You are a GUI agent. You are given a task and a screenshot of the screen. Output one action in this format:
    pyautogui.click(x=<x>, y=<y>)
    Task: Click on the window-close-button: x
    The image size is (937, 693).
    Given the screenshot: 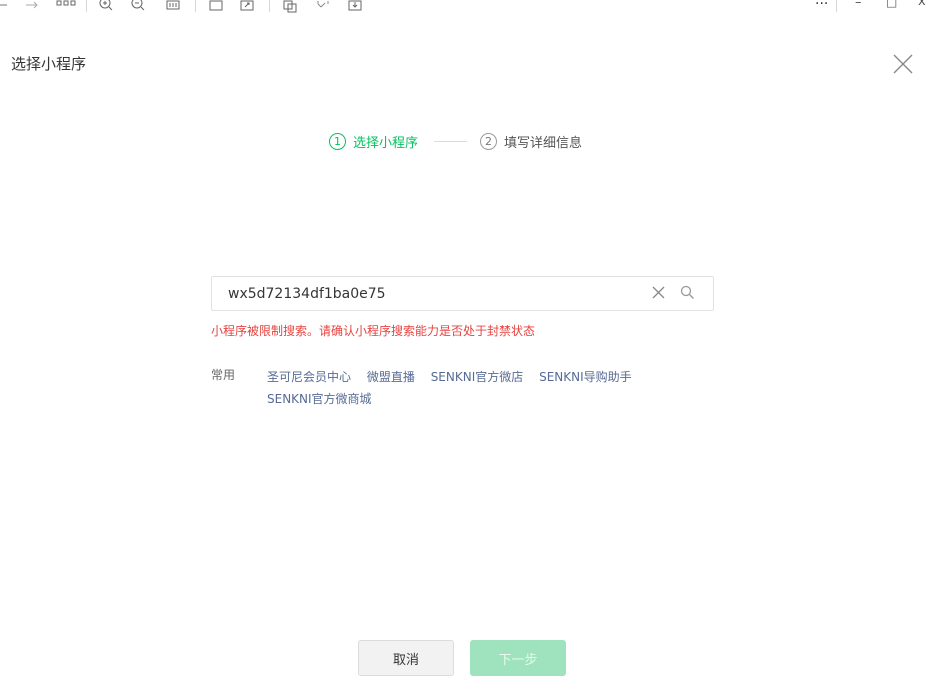 What is the action you would take?
    pyautogui.click(x=922, y=4)
    